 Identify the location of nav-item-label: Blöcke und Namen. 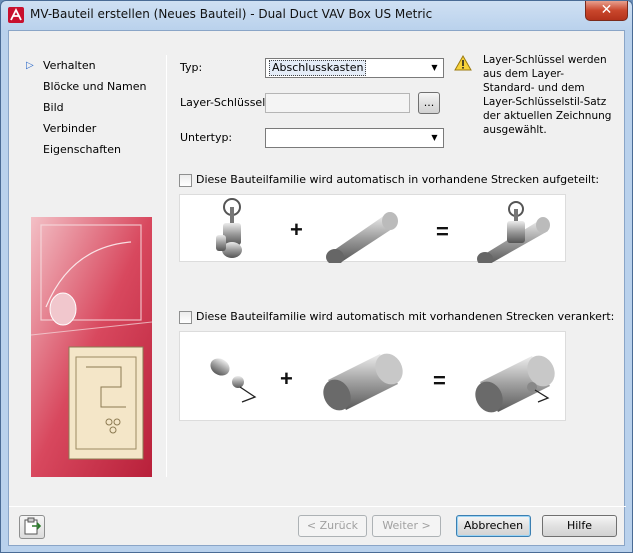
(95, 86).